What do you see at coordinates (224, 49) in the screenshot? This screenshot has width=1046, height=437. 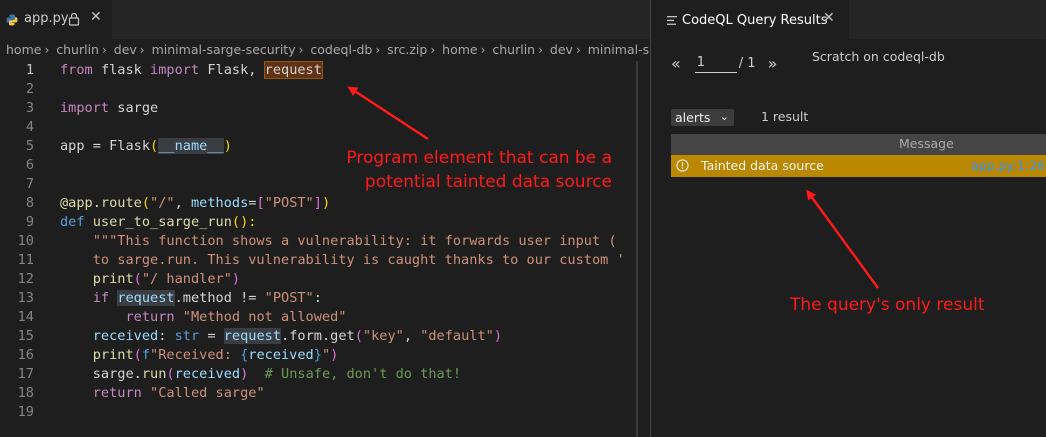 I see `breadcrumb-item: minimal-sarge-security` at bounding box center [224, 49].